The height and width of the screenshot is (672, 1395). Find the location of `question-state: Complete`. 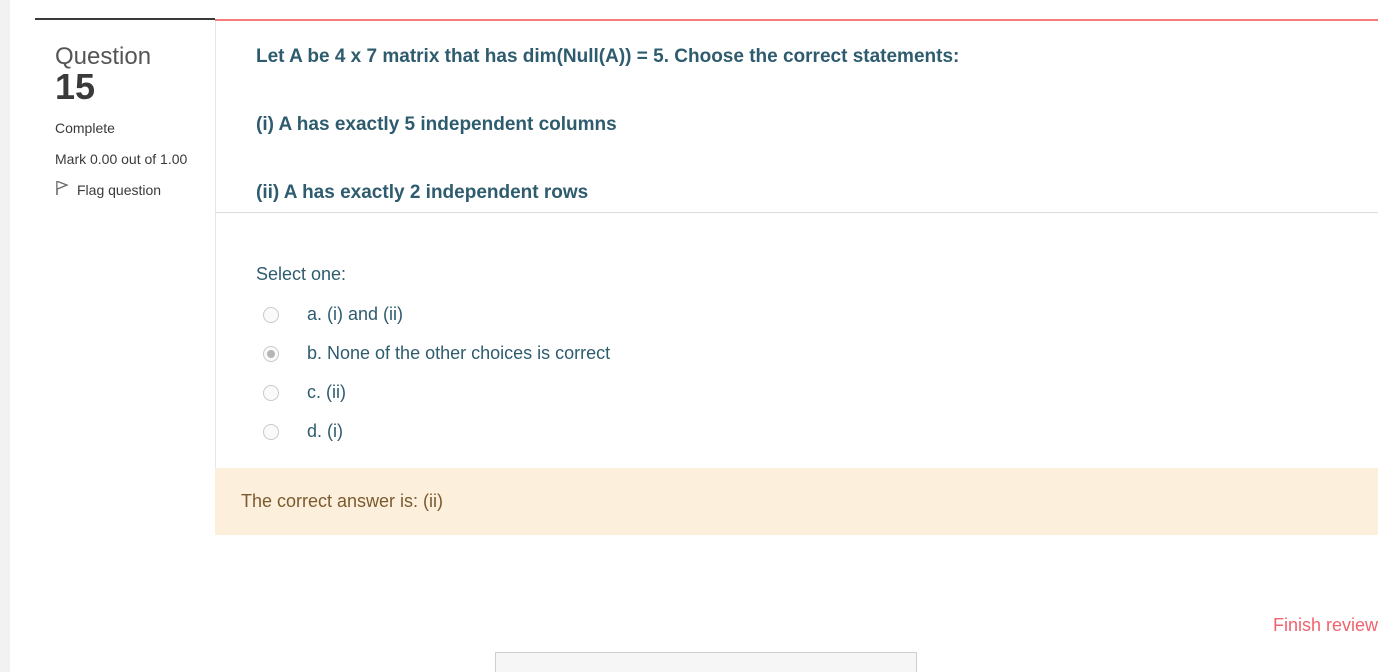

question-state: Complete is located at coordinates (85, 128).